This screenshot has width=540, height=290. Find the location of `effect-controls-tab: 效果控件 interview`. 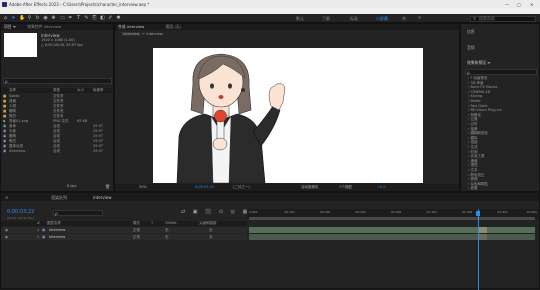

effect-controls-tab: 效果控件 interview is located at coordinates (44, 26).